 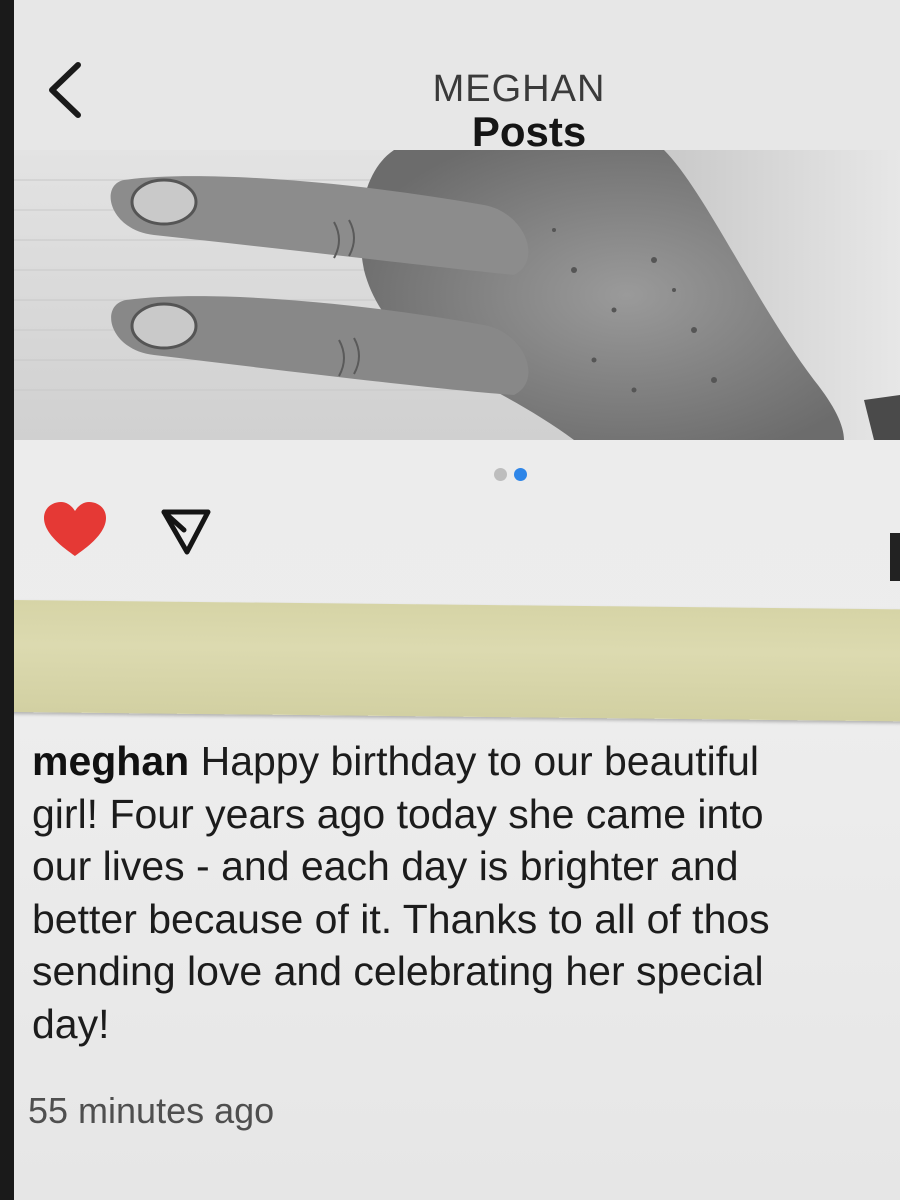 I want to click on carousel-indicator, so click(x=524, y=475).